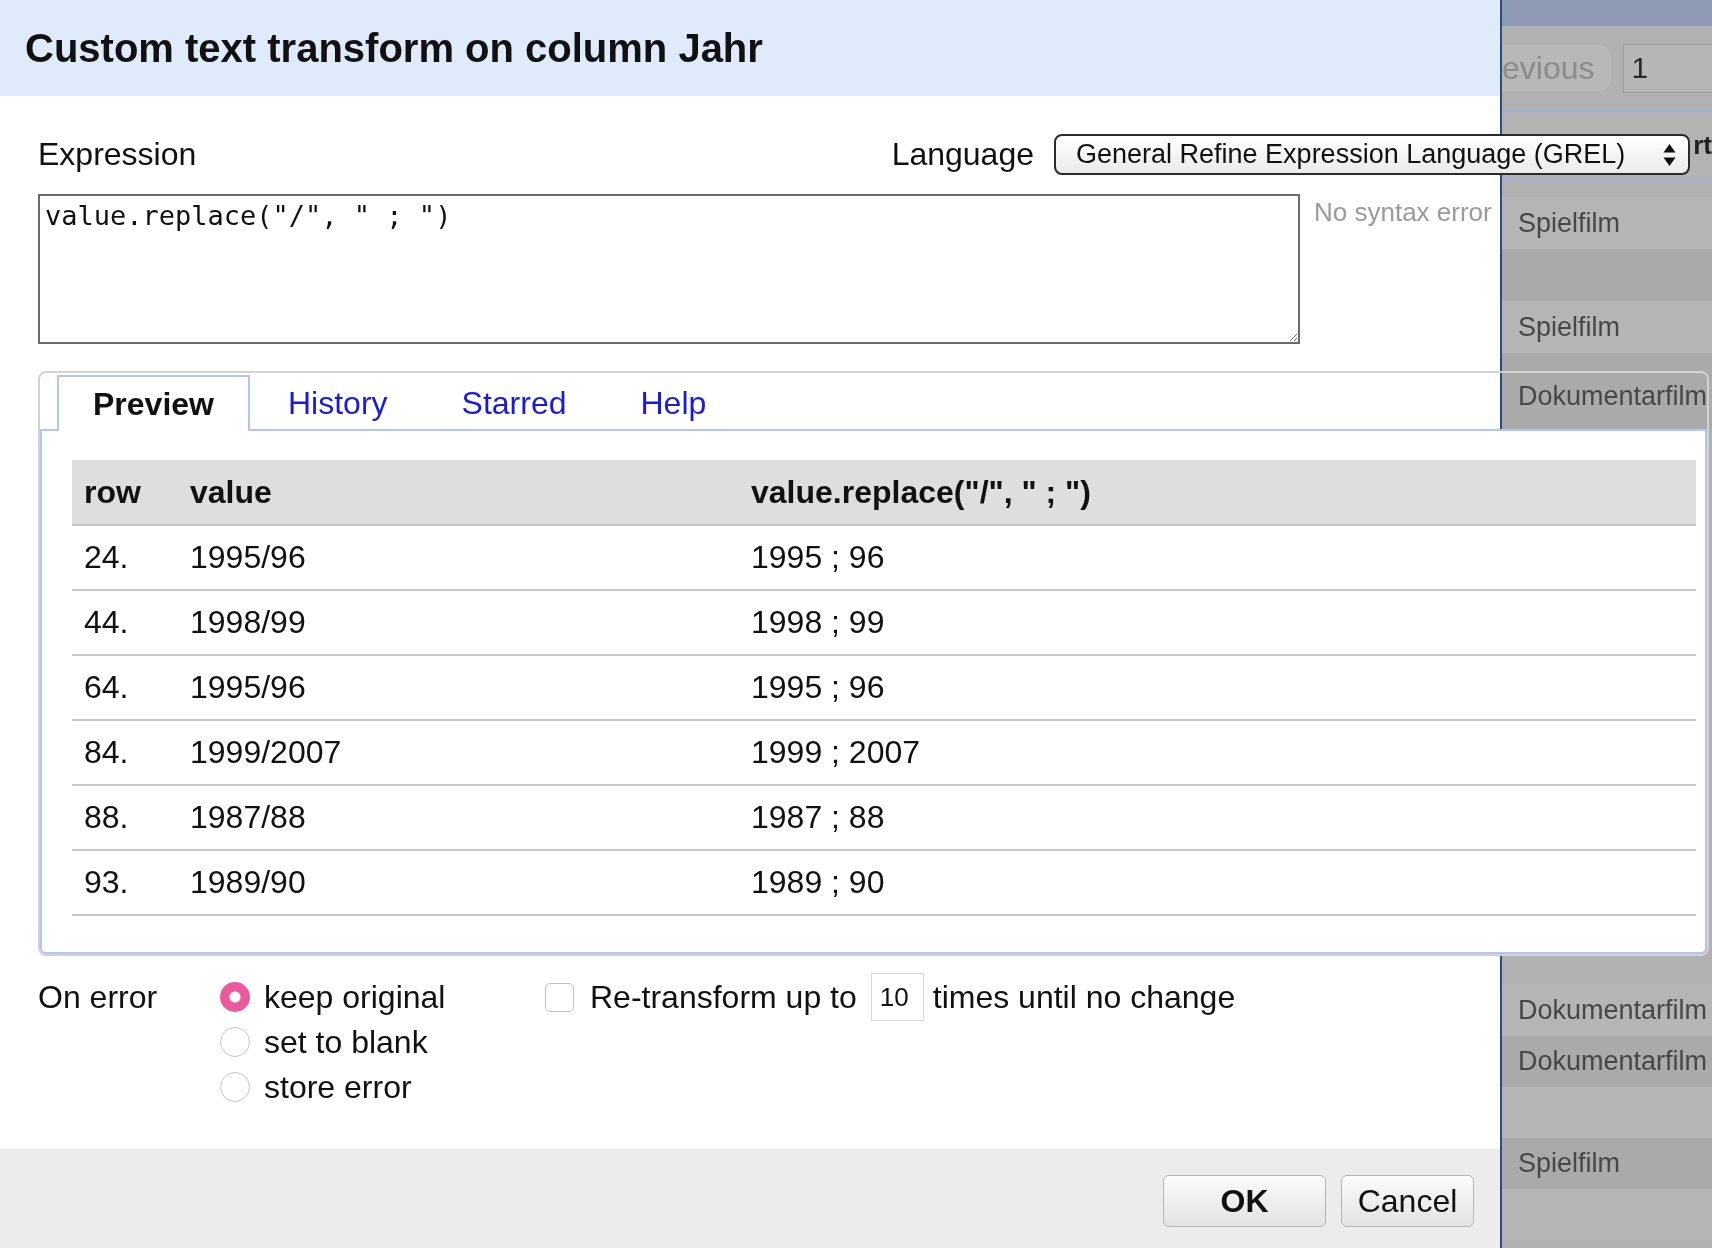 Image resolution: width=1712 pixels, height=1248 pixels. I want to click on tab: History, so click(337, 402).